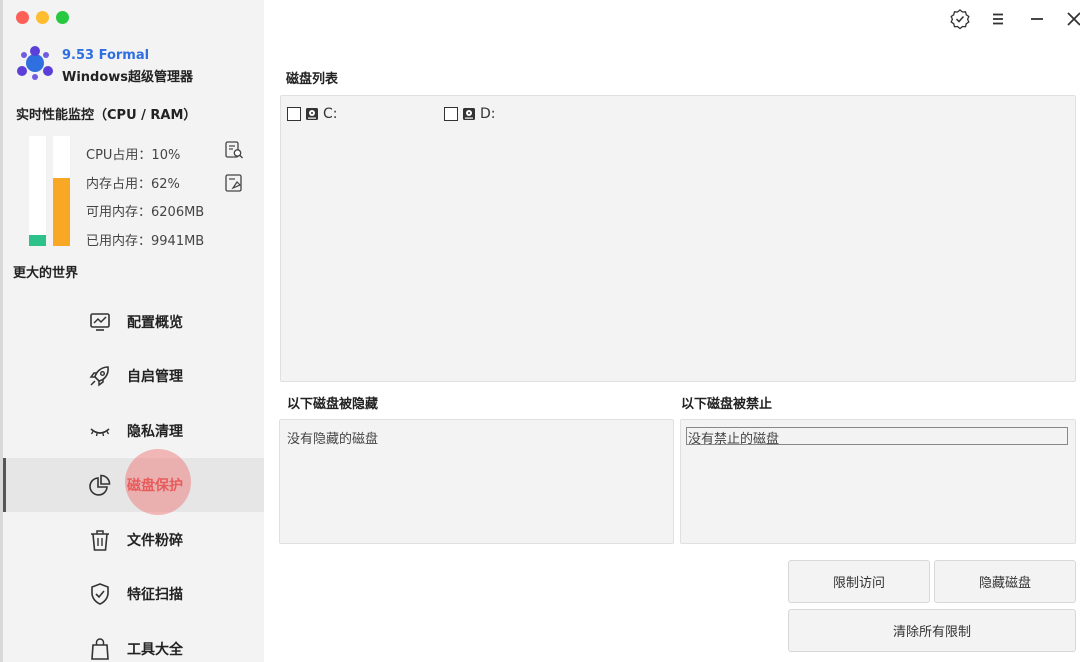 This screenshot has height=662, width=1080. I want to click on nav-label: 配置概览, so click(155, 323).